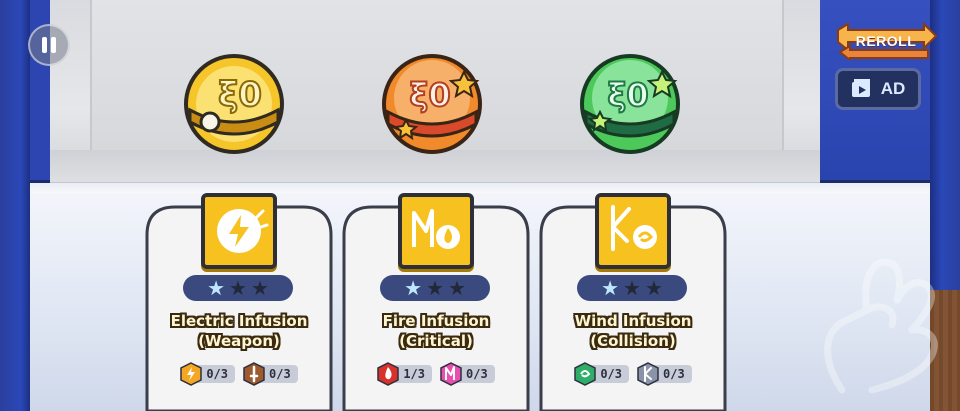 The image size is (960, 411). What do you see at coordinates (404, 374) in the screenshot?
I see `requirement-fire: 1/3` at bounding box center [404, 374].